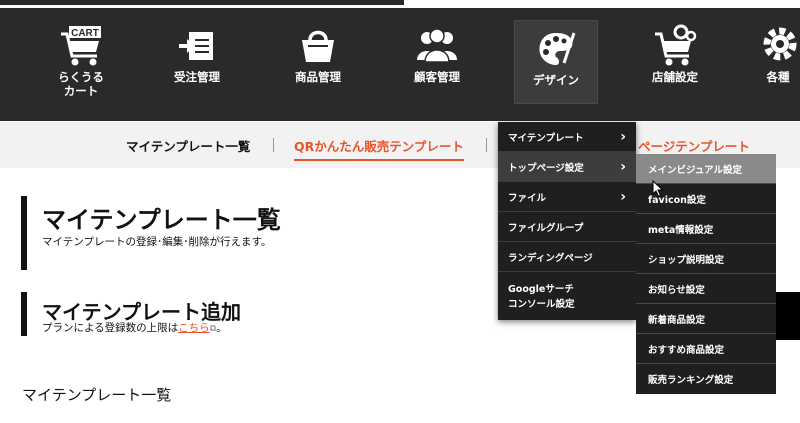 The height and width of the screenshot is (423, 800). I want to click on page-description: マイテンプレートの登録･編集･削除が行えます。, so click(157, 242).